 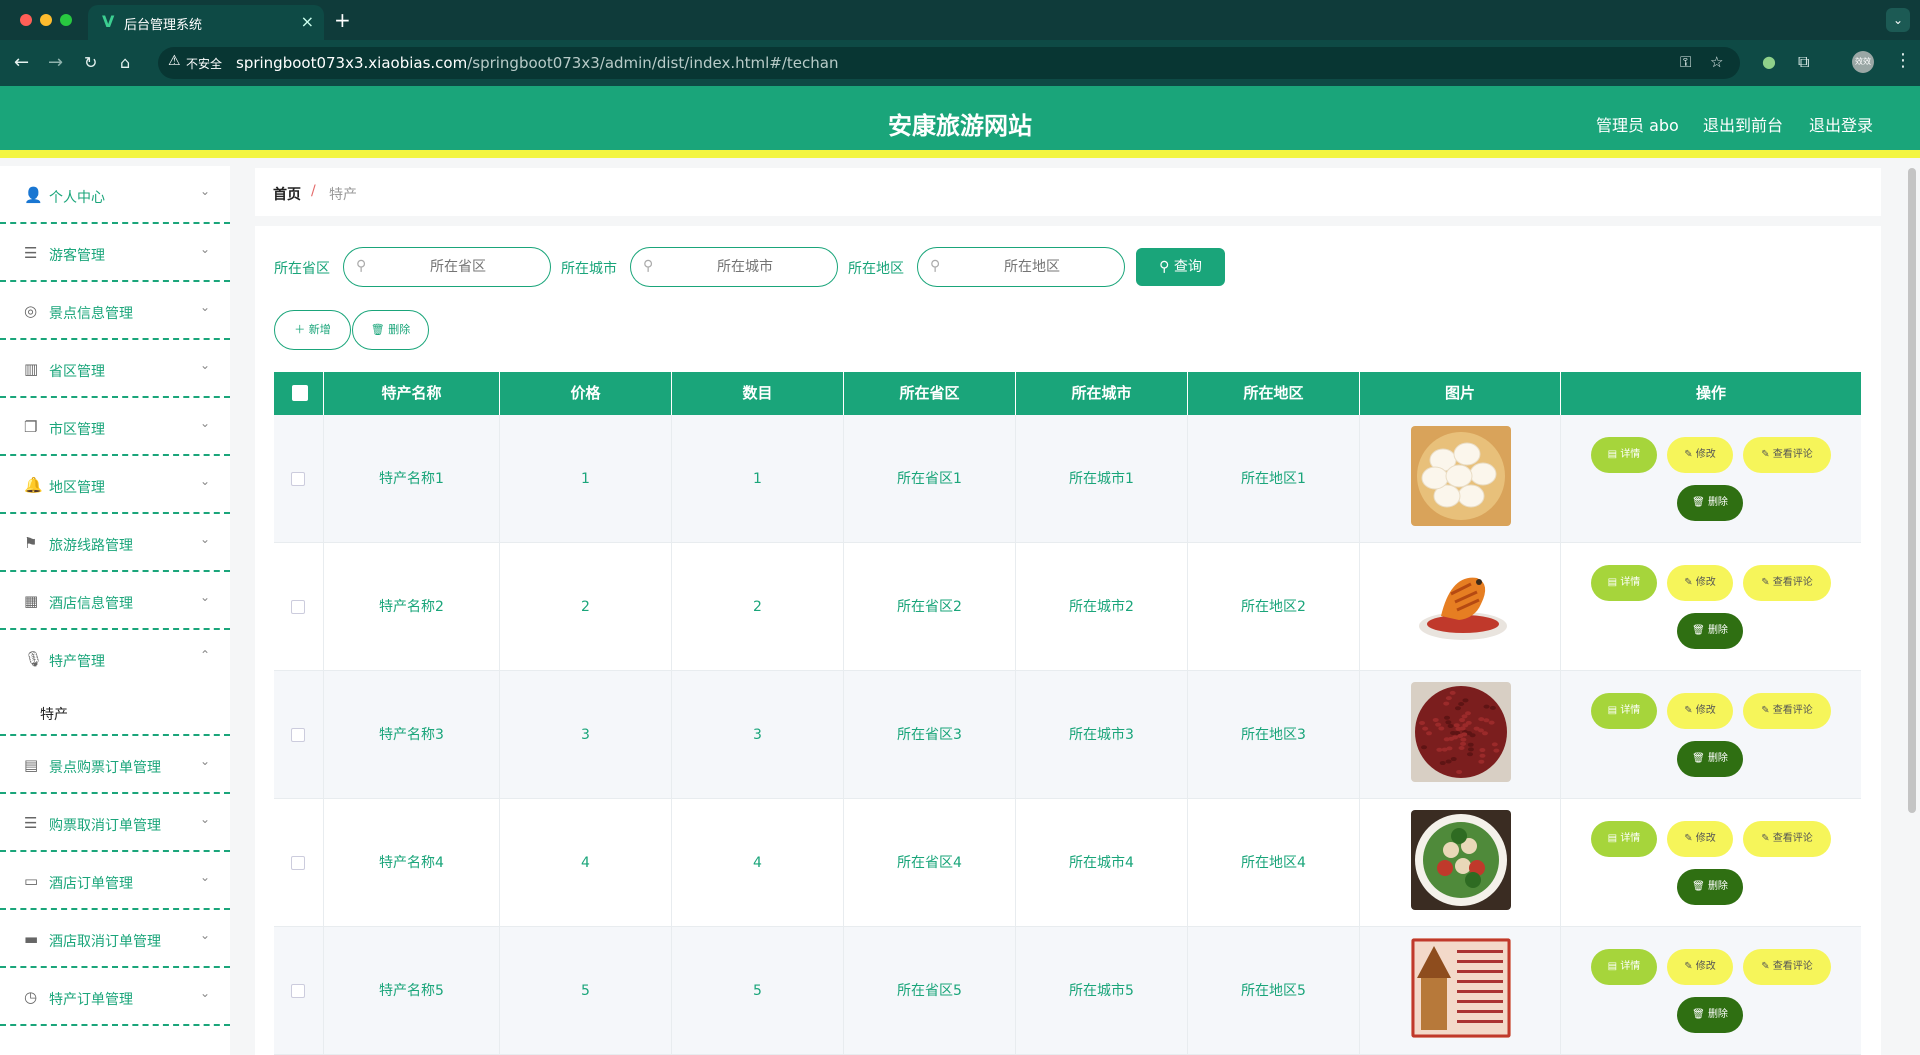 What do you see at coordinates (1461, 988) in the screenshot?
I see `pagoda-poster-image` at bounding box center [1461, 988].